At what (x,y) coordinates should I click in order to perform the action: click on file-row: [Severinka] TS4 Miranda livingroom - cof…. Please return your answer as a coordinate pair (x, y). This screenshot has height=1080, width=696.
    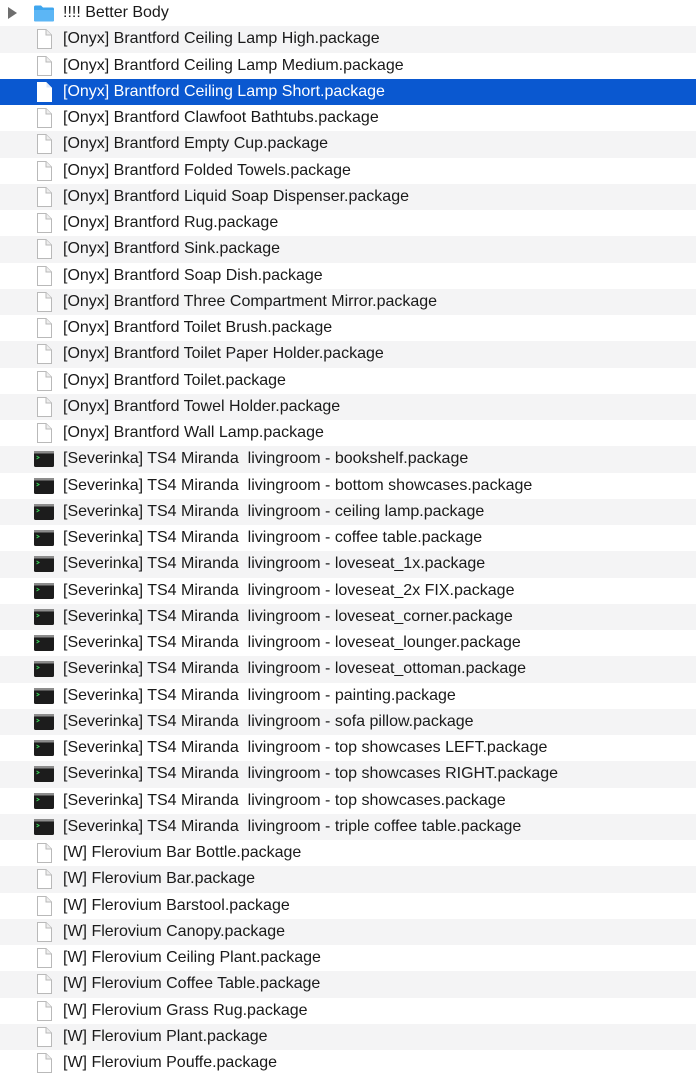
    Looking at the image, I should click on (348, 538).